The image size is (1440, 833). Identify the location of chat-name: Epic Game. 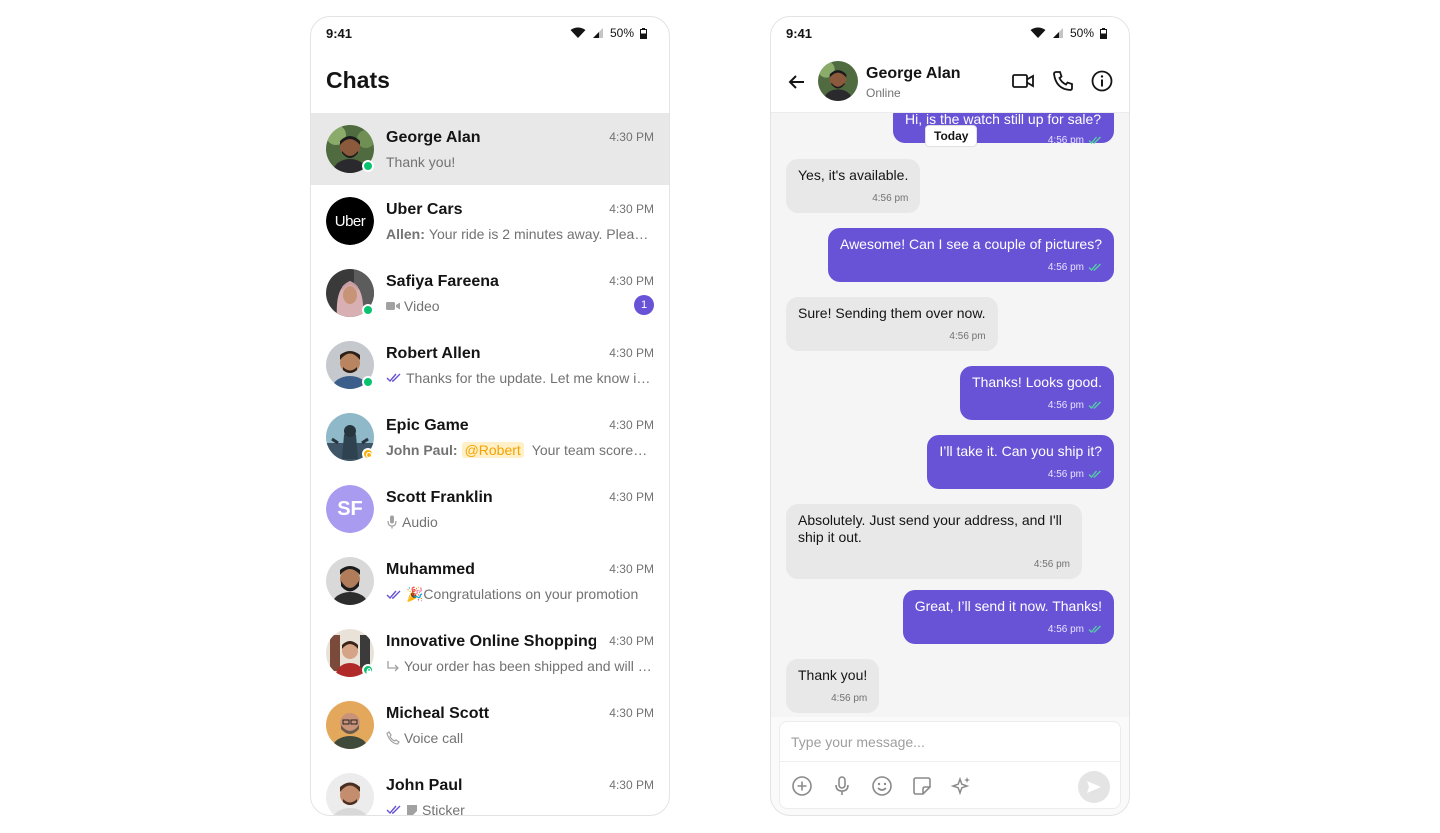
(427, 425).